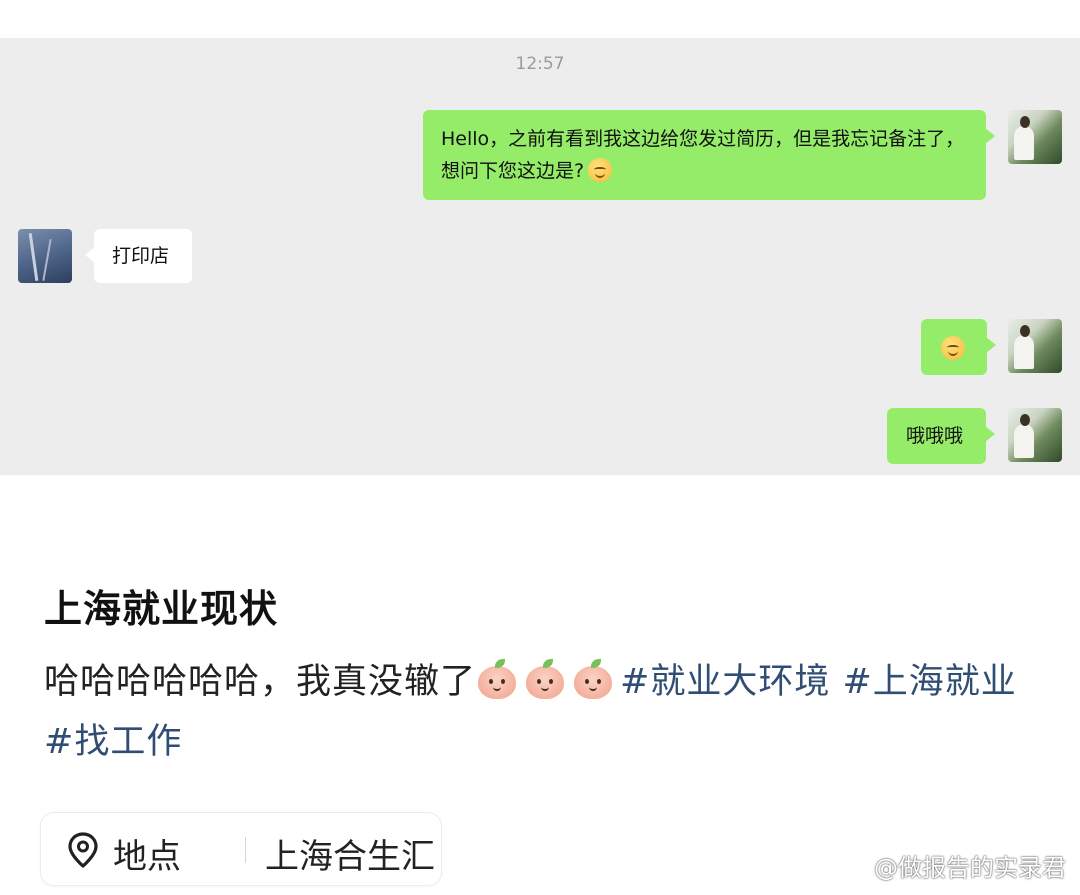 This screenshot has width=1080, height=895. I want to click on post-body: 哈哈哈哈哈哈，我真没辙了 #就业大环境 #上海就业 #找工作, so click(539, 712).